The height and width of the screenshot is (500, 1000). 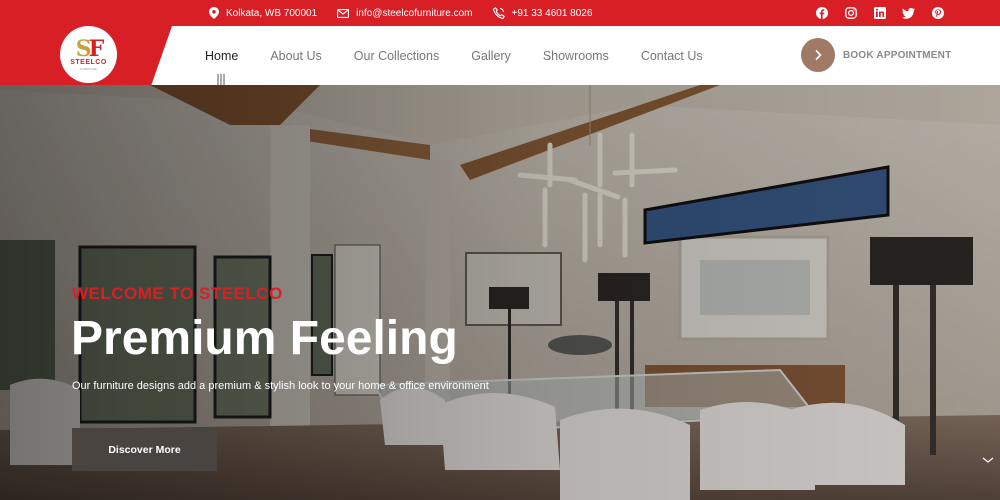 I want to click on pinterest-icon, so click(x=937, y=13).